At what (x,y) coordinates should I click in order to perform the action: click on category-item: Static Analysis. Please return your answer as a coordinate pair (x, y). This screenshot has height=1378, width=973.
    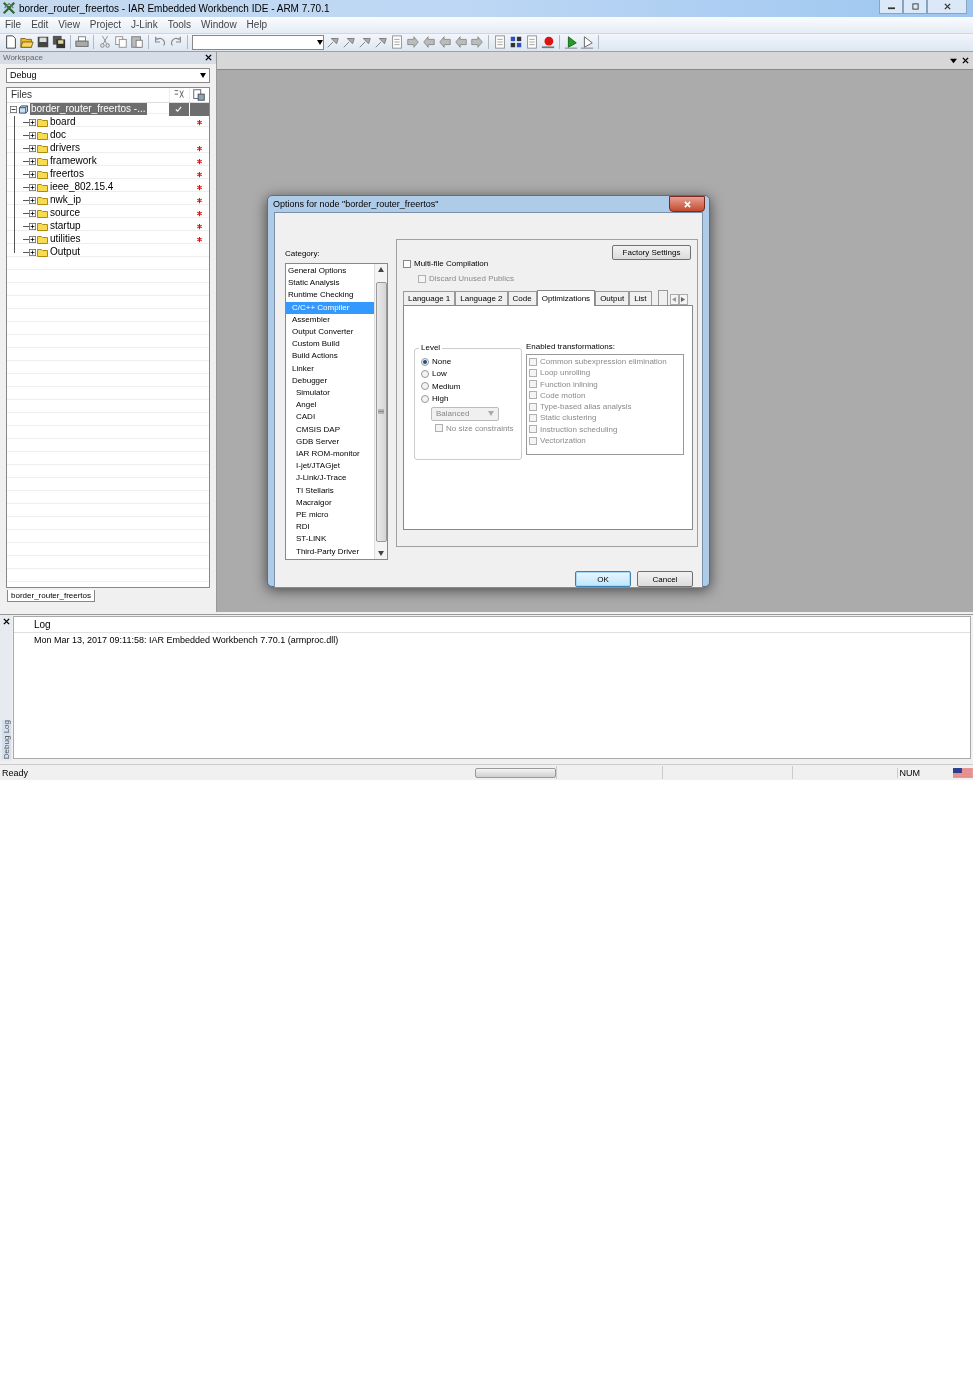
    Looking at the image, I should click on (330, 283).